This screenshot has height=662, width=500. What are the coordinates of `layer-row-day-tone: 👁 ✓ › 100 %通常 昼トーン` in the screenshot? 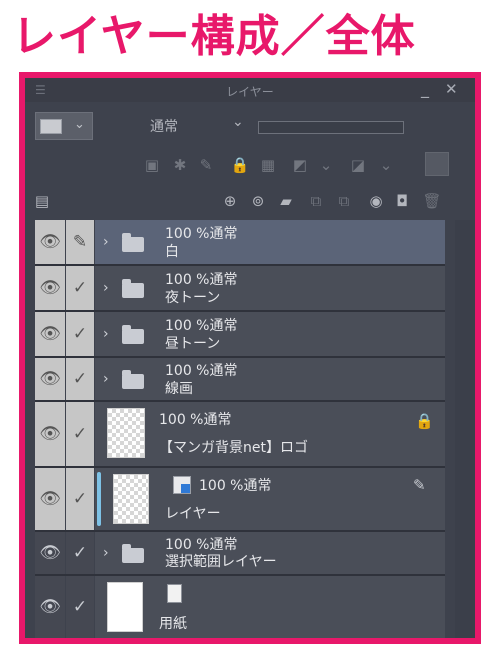 It's located at (240, 335).